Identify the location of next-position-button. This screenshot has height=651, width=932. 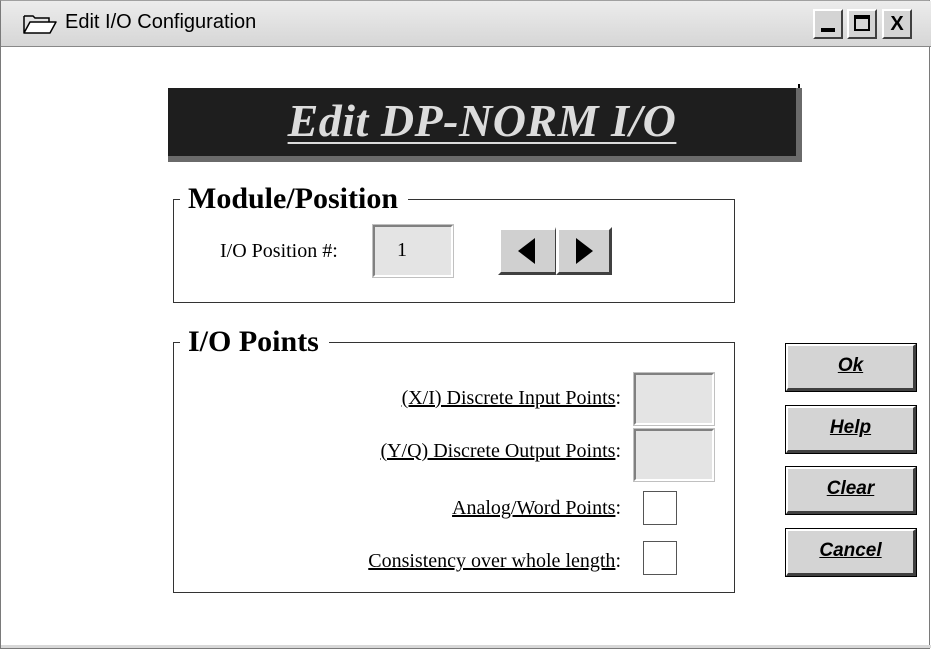
(584, 251).